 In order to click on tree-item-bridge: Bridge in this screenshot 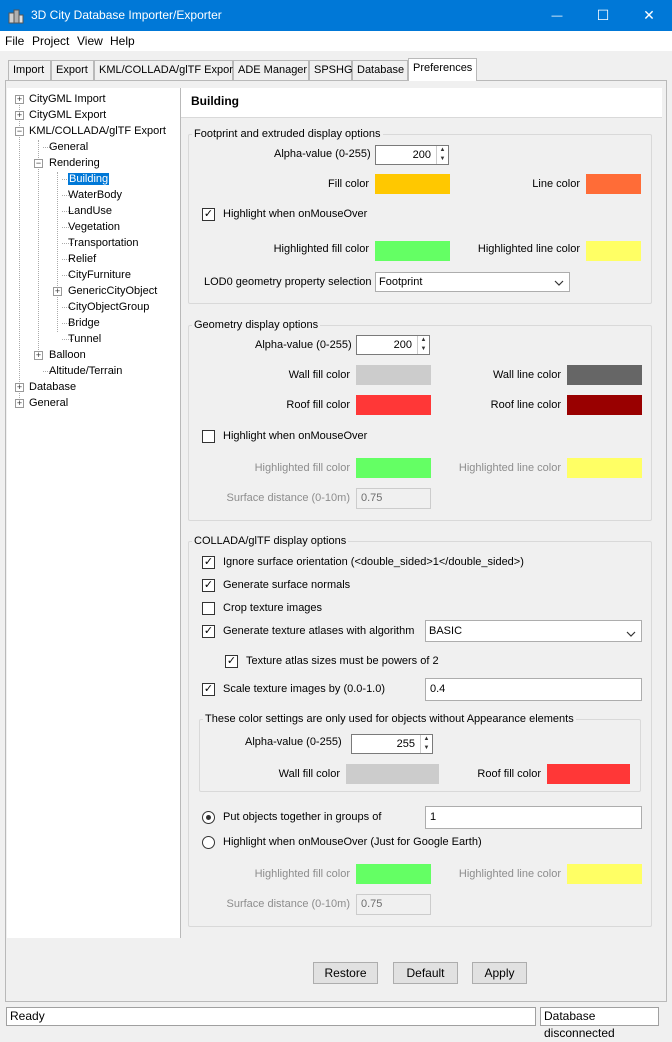, I will do `click(84, 323)`.